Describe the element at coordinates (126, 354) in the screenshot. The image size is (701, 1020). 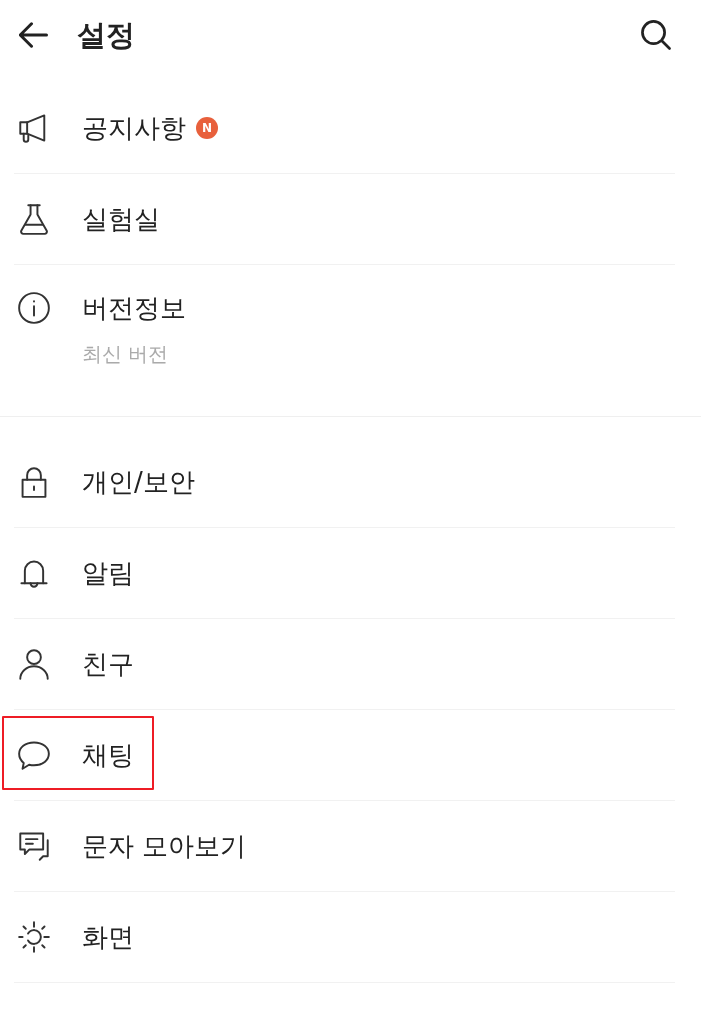
I see `item-subtitle: 최신 버전` at that location.